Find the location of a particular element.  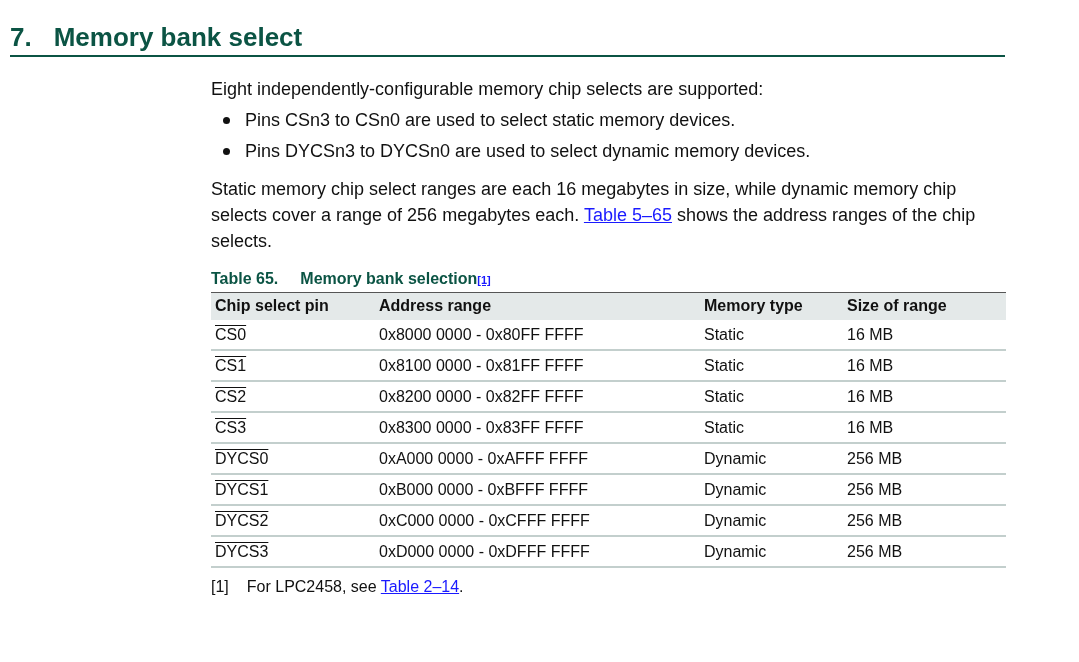

table-cell: DYCS1 is located at coordinates (293, 489).